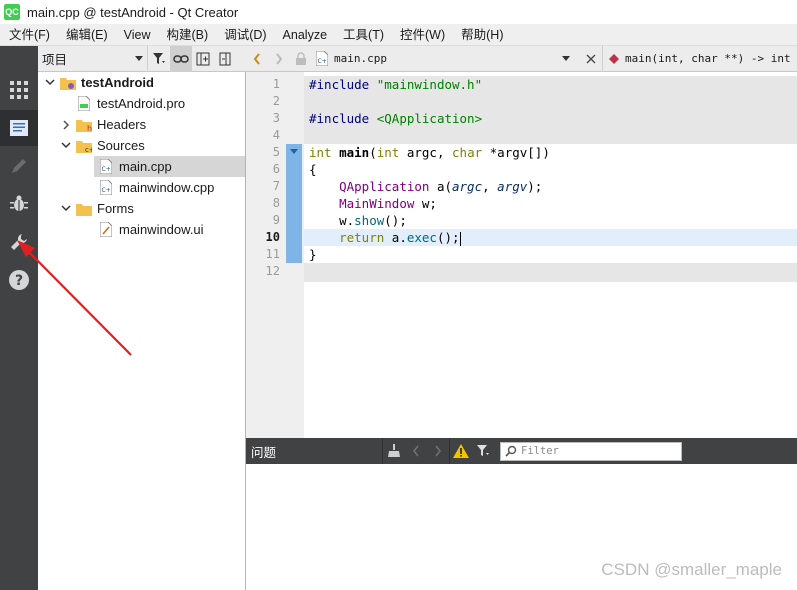  What do you see at coordinates (550, 93) in the screenshot?
I see `code-line-1: #include "mainwindow.h"` at bounding box center [550, 93].